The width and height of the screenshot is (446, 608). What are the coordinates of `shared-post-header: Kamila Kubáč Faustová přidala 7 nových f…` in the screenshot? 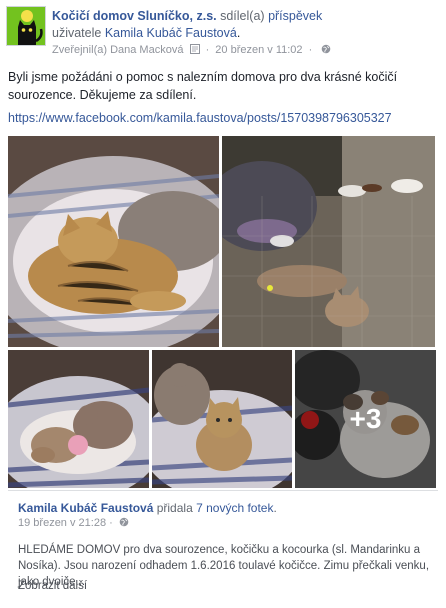 It's located at (147, 508).